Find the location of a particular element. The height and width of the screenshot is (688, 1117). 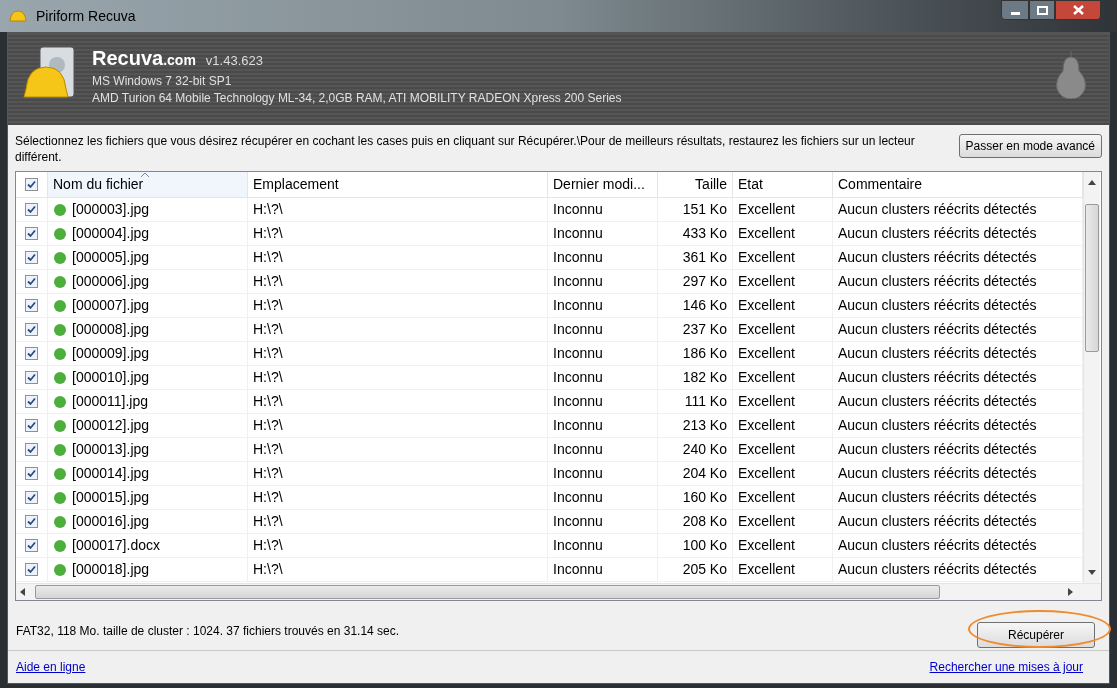

advanced-mode-button: Passer en mode avancé is located at coordinates (1030, 146).